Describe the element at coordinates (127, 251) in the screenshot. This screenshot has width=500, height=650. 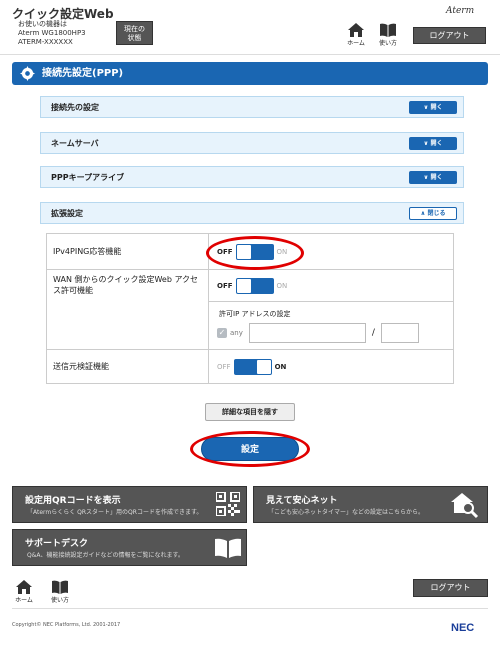
I see `setting-label: IPv4PING応答機能` at that location.